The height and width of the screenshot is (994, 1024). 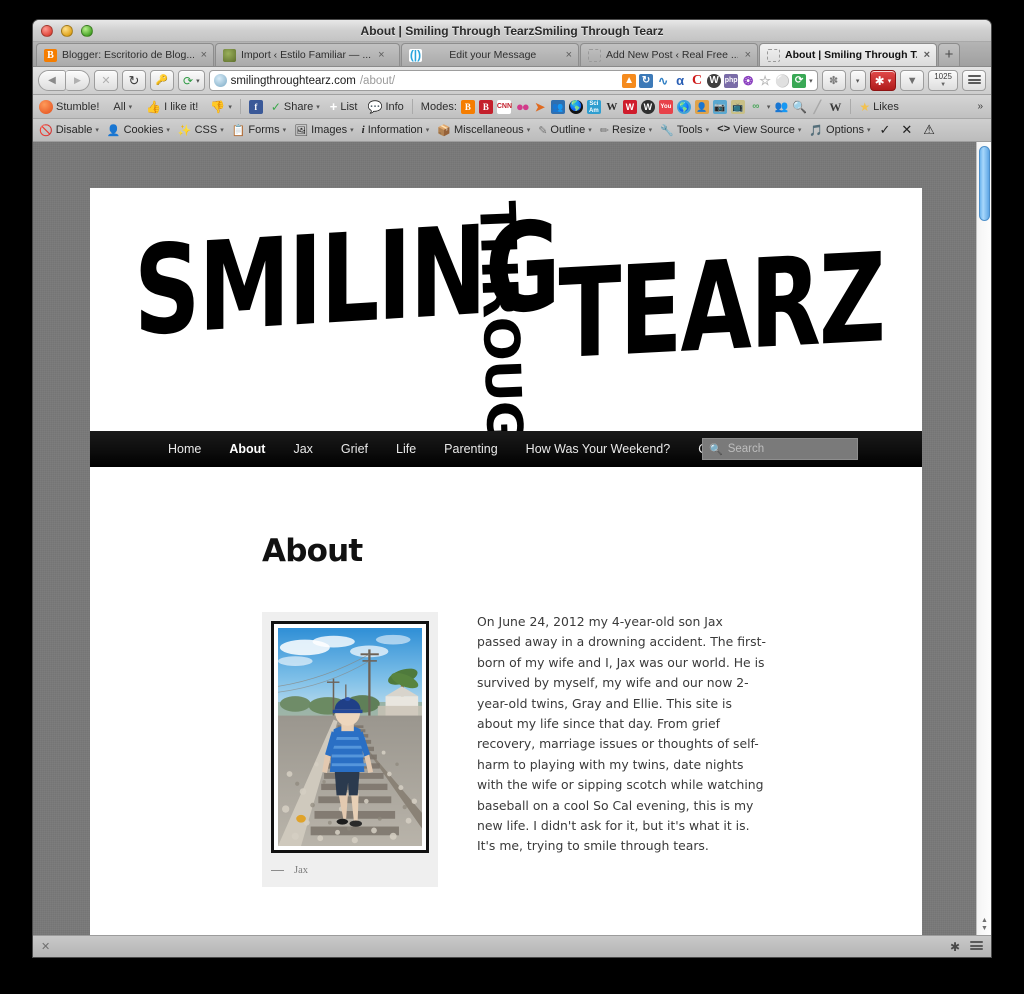 I want to click on photo-icon: 📷, so click(x=719, y=106).